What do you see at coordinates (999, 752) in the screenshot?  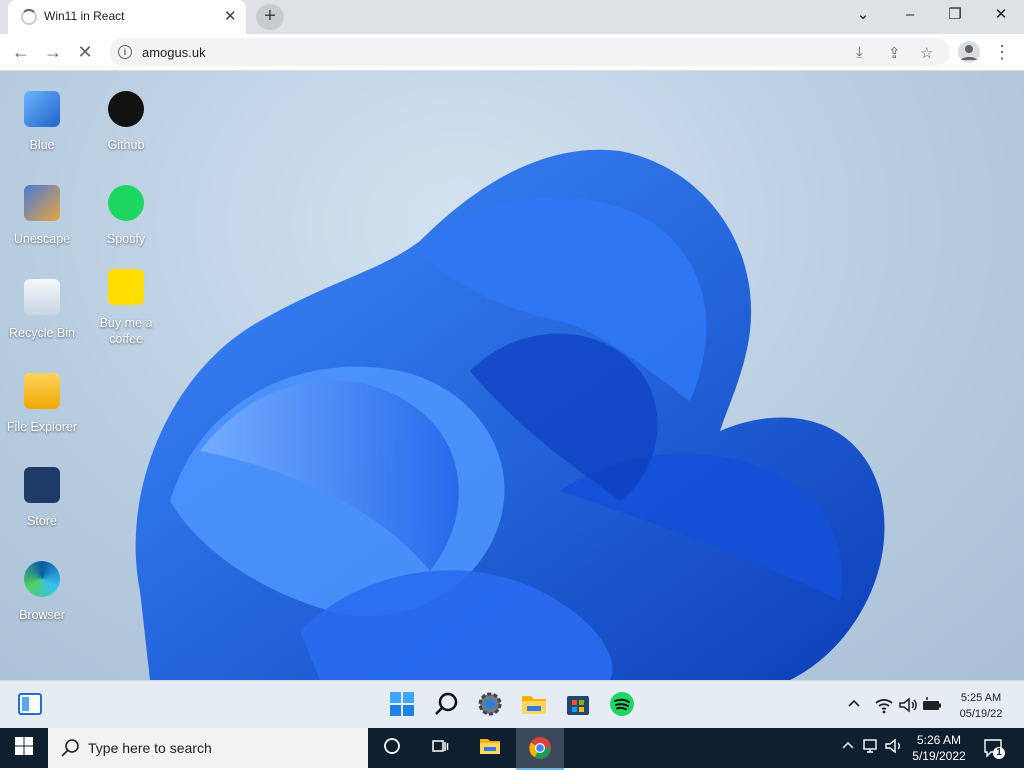 I see `notification-count: 1` at bounding box center [999, 752].